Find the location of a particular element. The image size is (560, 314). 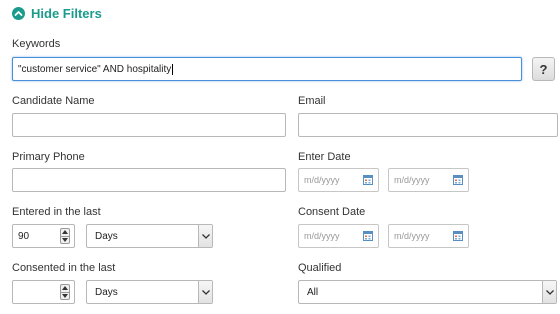

email-label: Email is located at coordinates (312, 101).